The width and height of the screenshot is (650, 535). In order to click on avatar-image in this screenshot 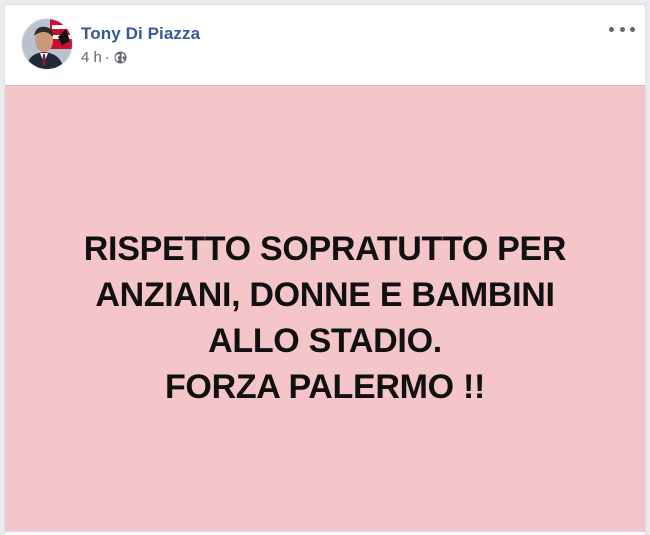, I will do `click(47, 44)`.